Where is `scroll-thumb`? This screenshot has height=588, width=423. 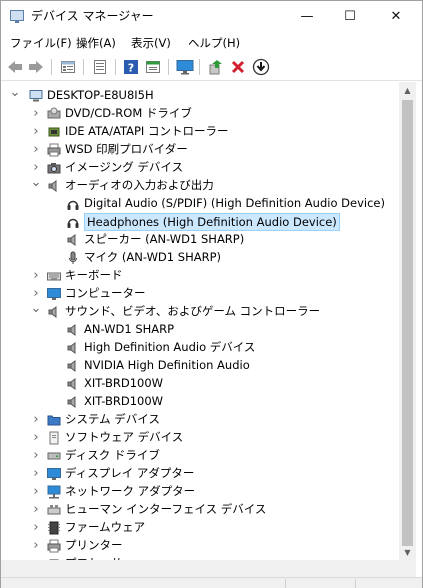 scroll-thumb is located at coordinates (407, 323).